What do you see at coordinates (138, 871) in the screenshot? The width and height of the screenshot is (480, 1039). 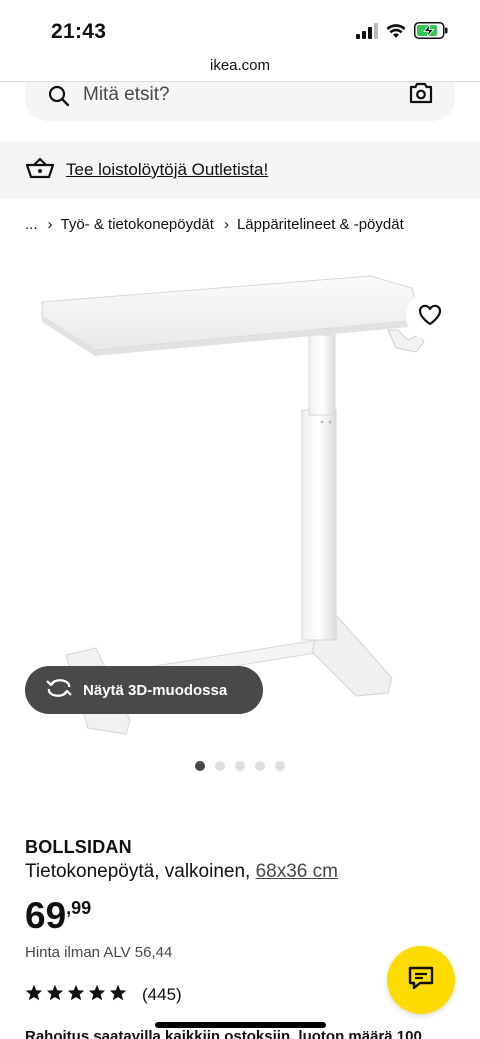 I see `product-type: Tietokonepöytä, valkoinen,` at bounding box center [138, 871].